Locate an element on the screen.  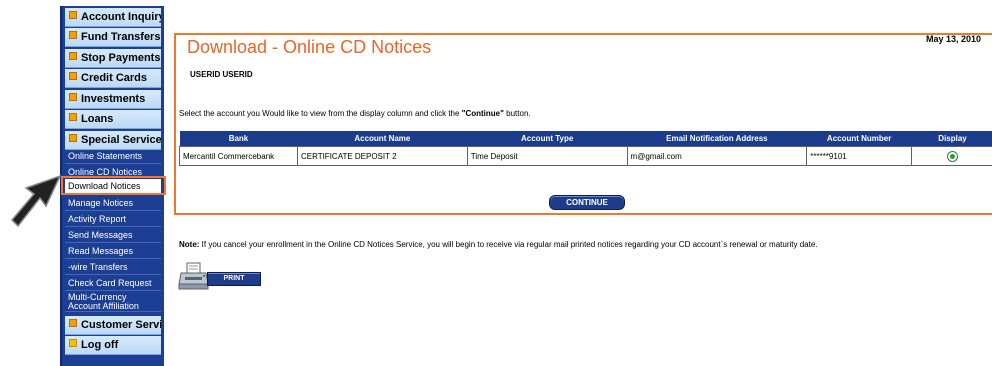
cell-display is located at coordinates (951, 156).